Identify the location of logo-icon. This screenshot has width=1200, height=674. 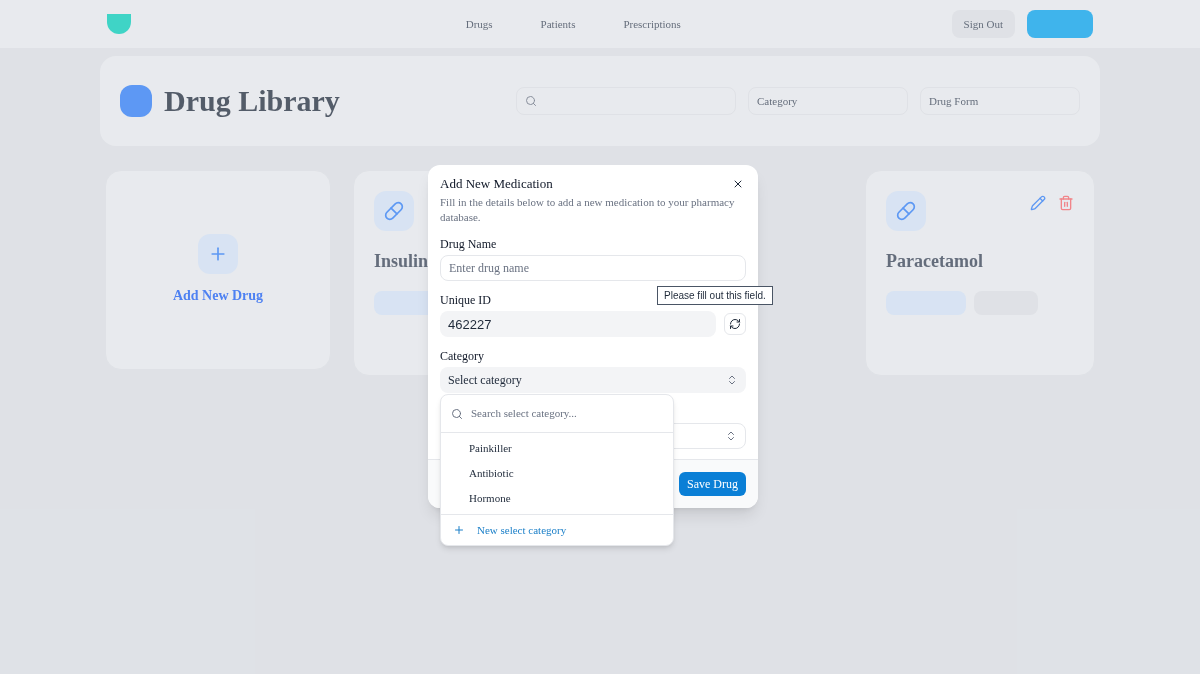
(119, 24).